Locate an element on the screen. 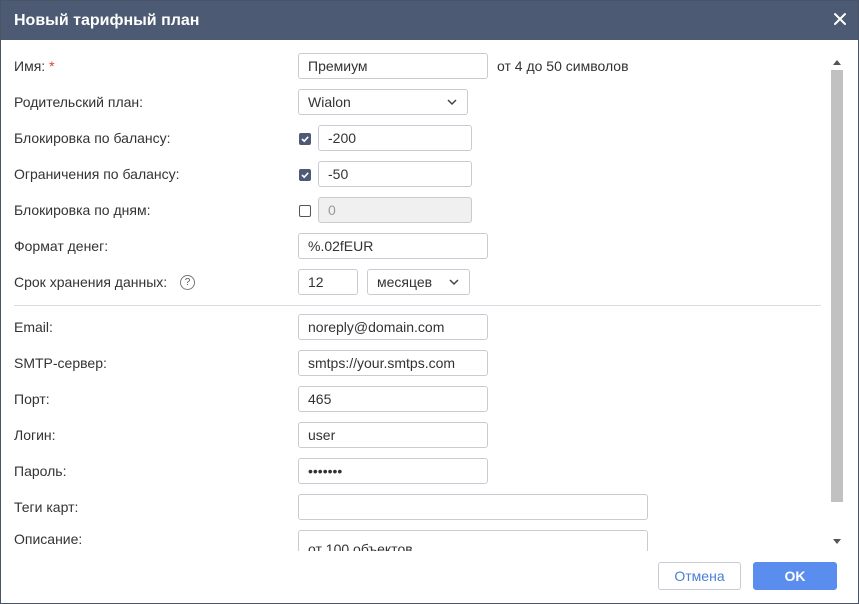  email-input: noreply@domain.com is located at coordinates (393, 327).